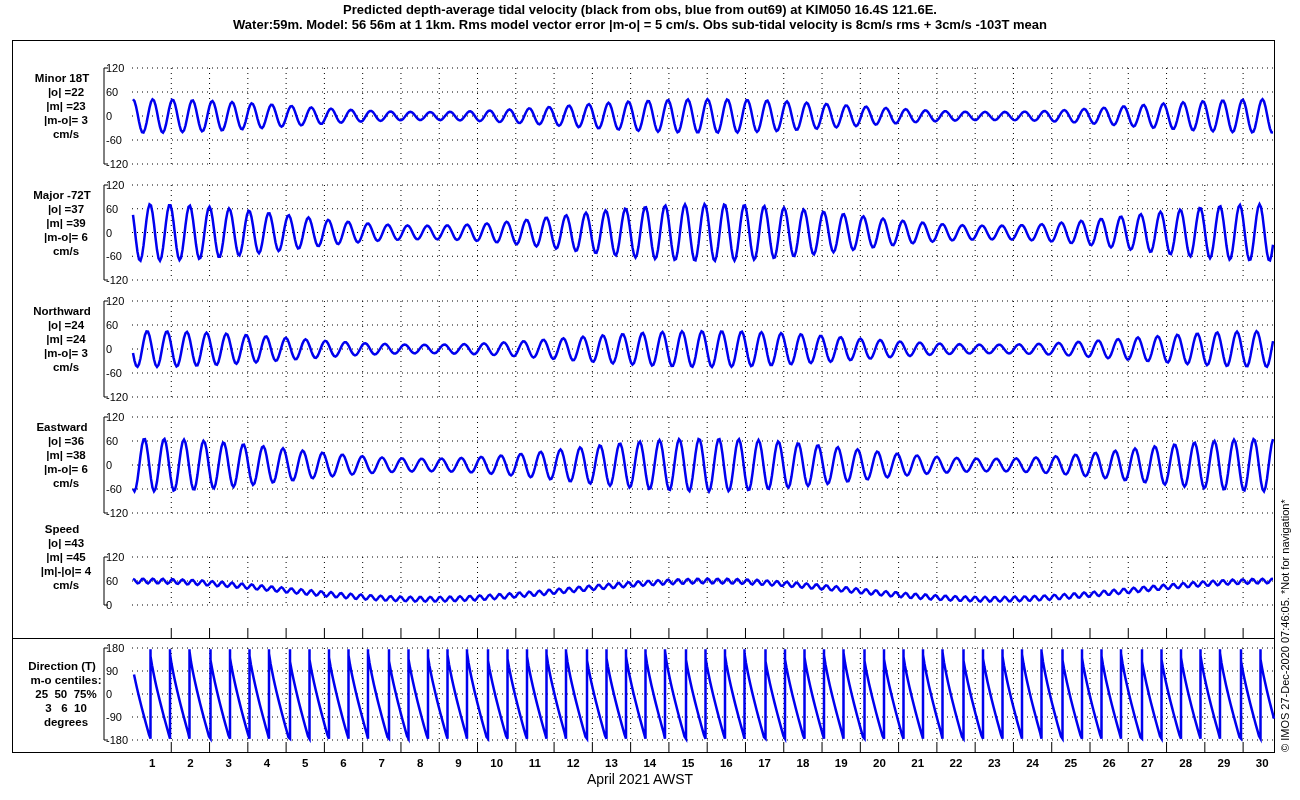 The height and width of the screenshot is (800, 1300). I want to click on axis-tick-label: 9, so click(458, 763).